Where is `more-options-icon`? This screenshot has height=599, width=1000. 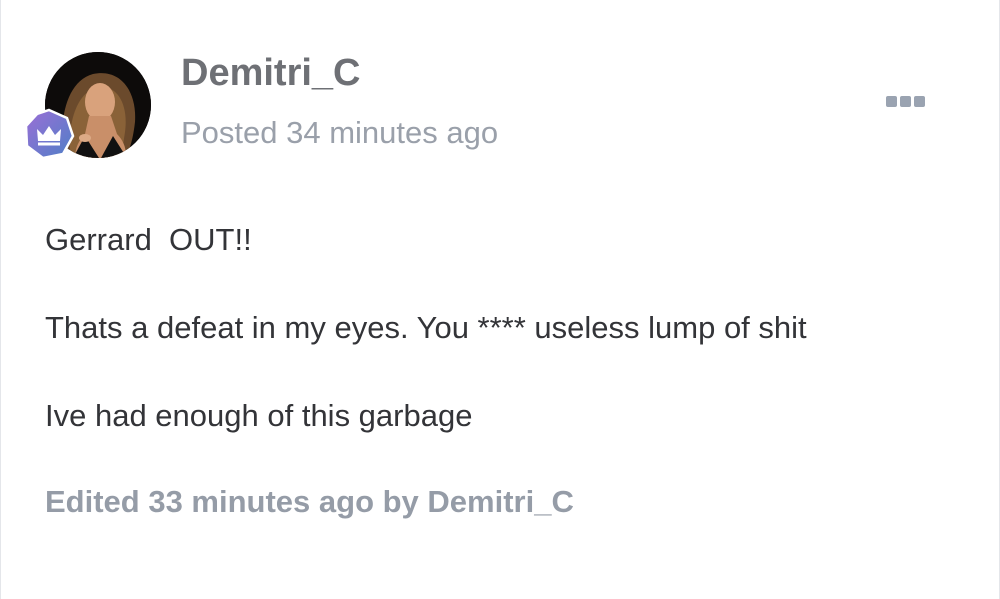 more-options-icon is located at coordinates (905, 101).